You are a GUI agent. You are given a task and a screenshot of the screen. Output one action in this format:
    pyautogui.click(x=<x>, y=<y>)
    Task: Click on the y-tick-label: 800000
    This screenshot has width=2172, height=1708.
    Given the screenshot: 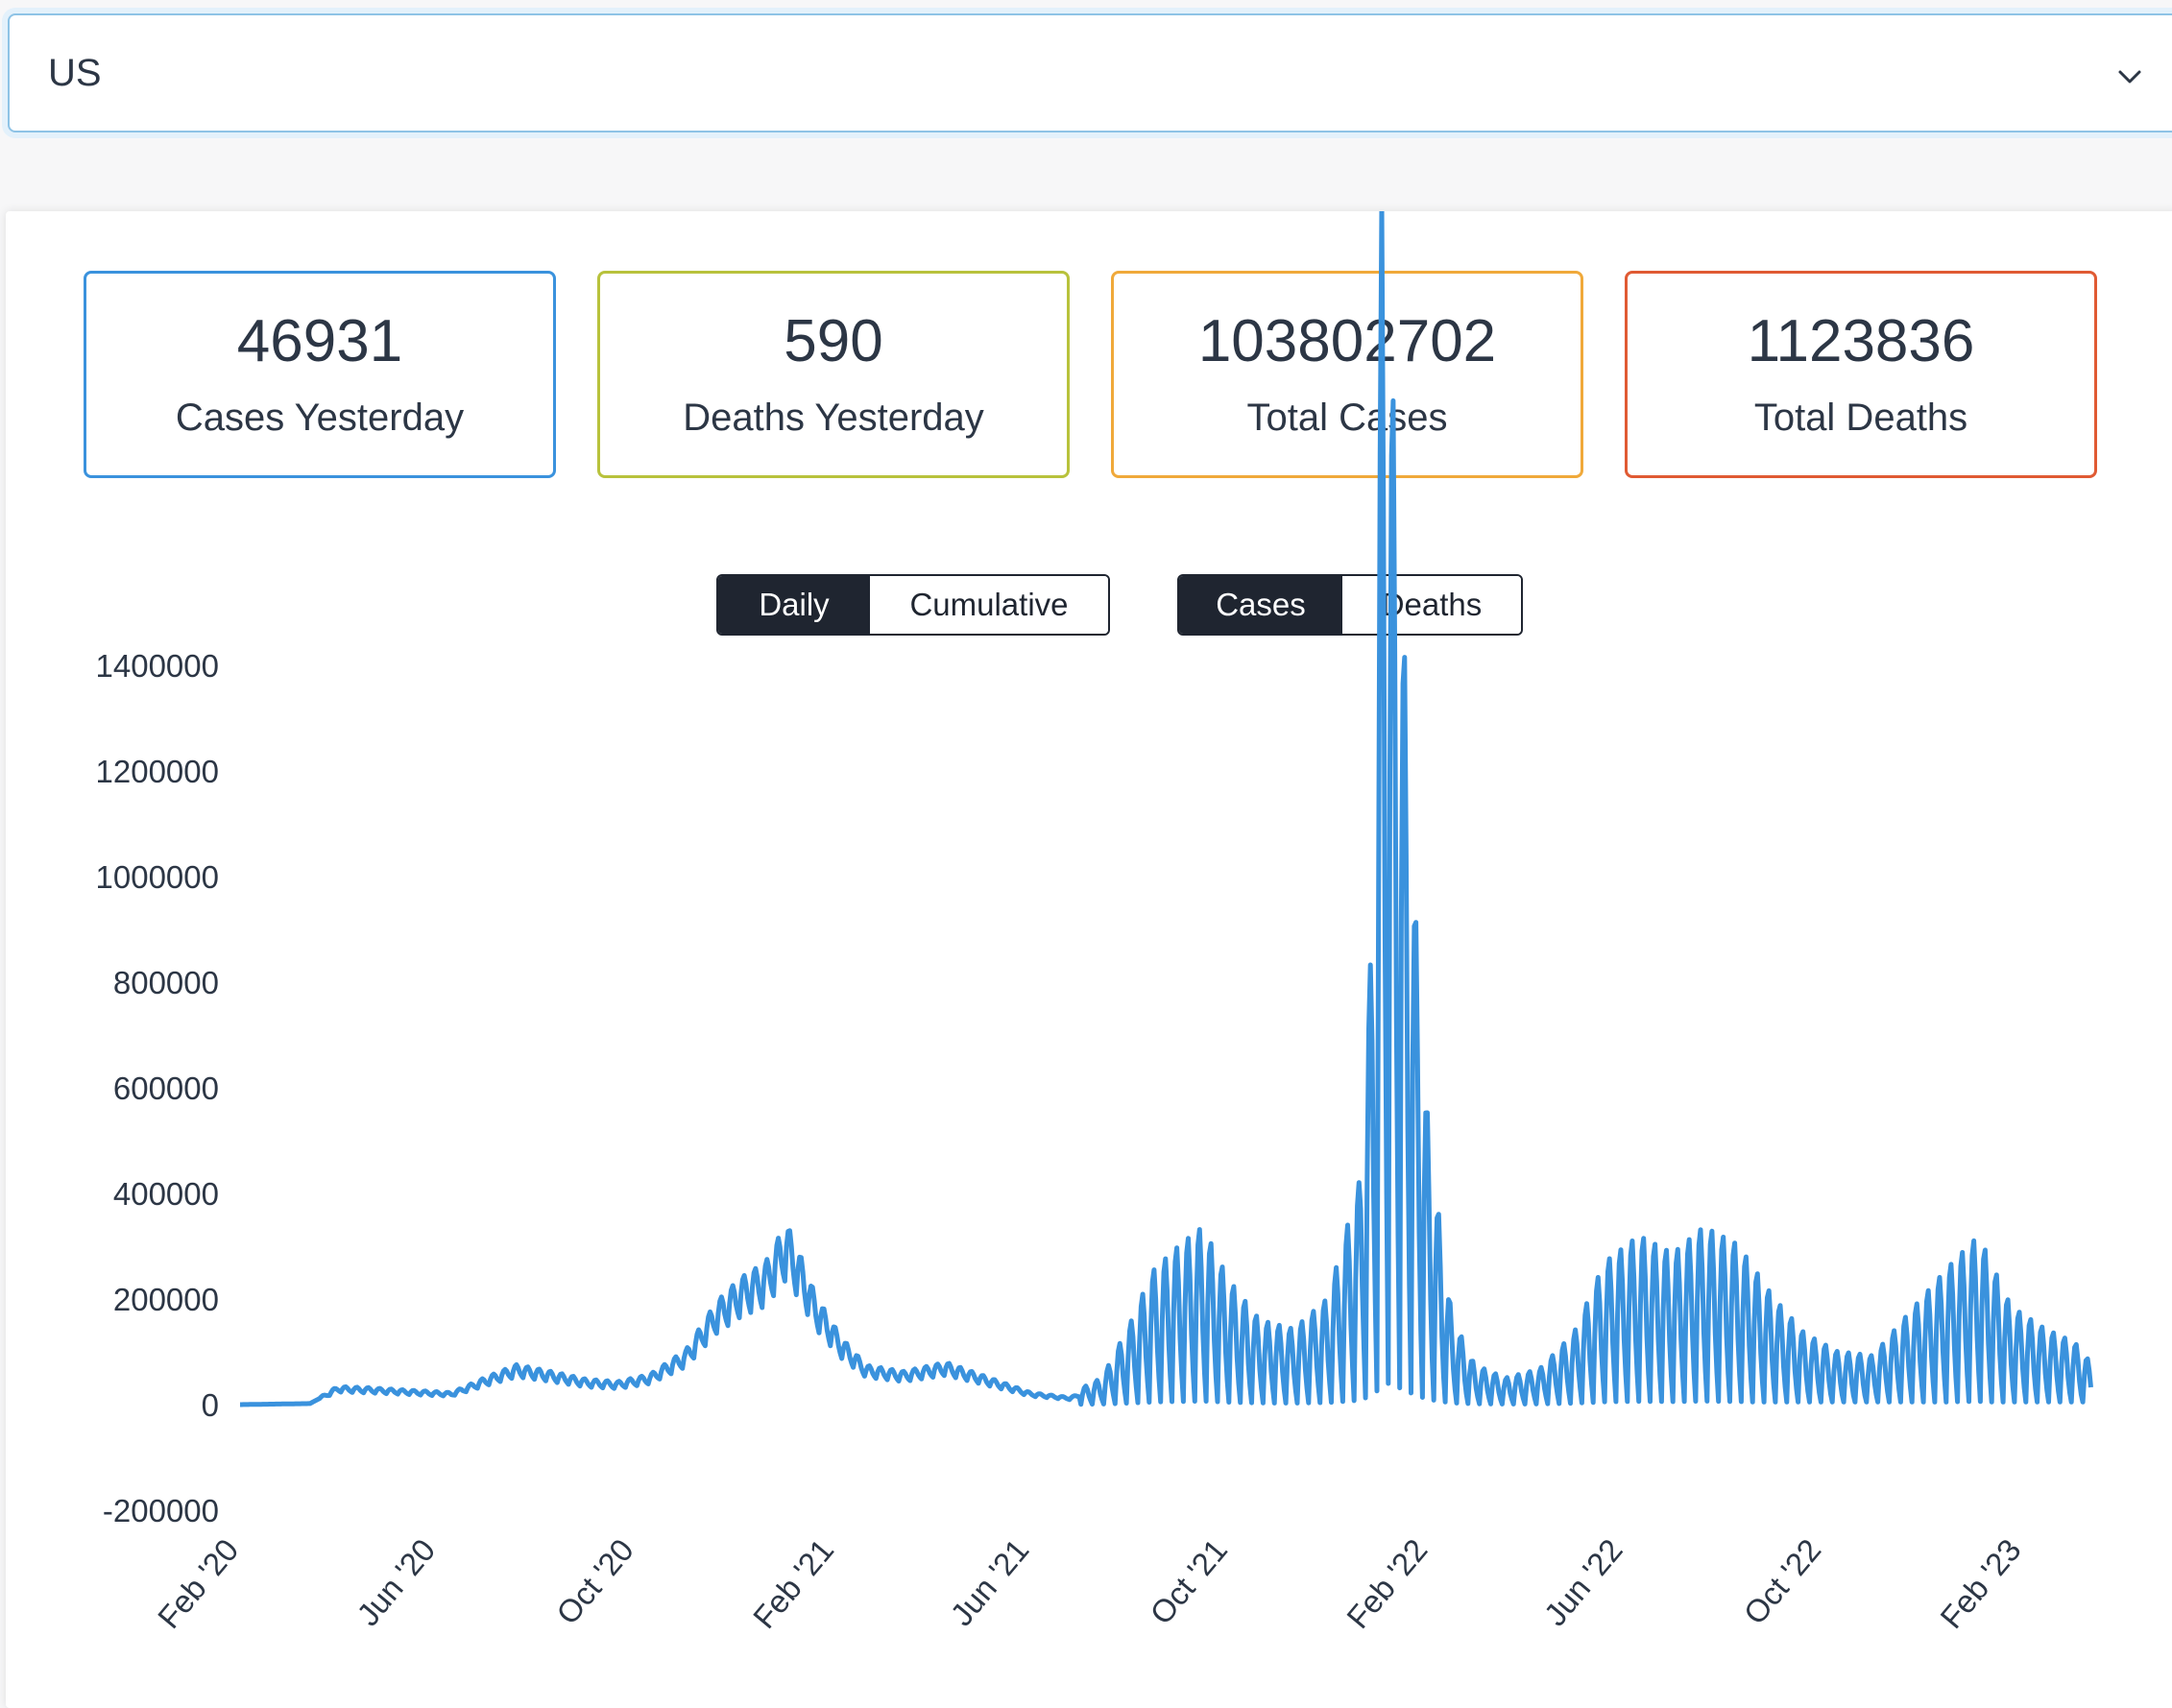 What is the action you would take?
    pyautogui.click(x=166, y=982)
    